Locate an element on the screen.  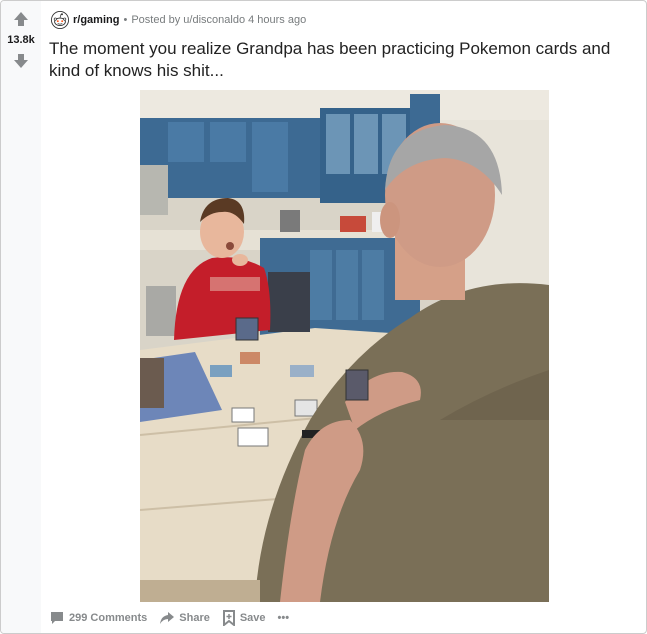
share-button: Share is located at coordinates (184, 618).